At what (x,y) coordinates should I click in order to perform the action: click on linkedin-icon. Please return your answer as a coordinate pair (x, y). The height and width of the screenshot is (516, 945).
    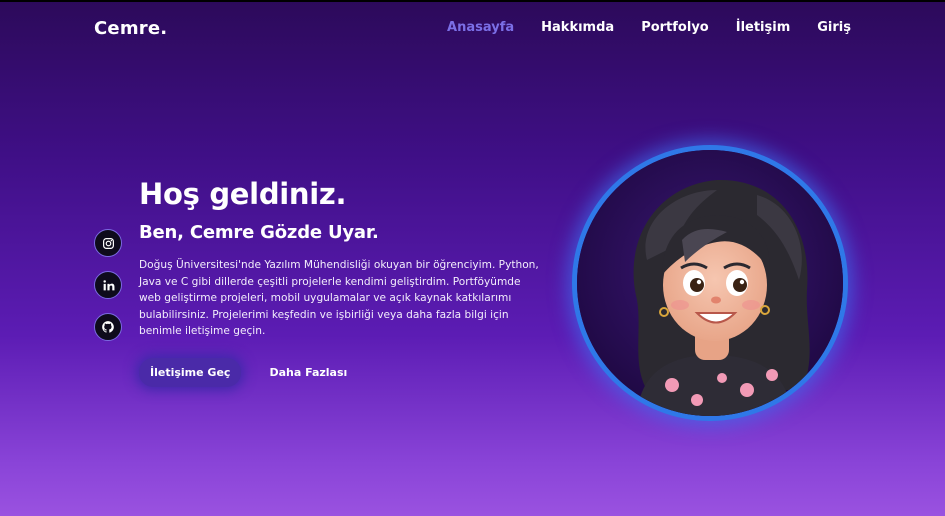
    Looking at the image, I should click on (108, 284).